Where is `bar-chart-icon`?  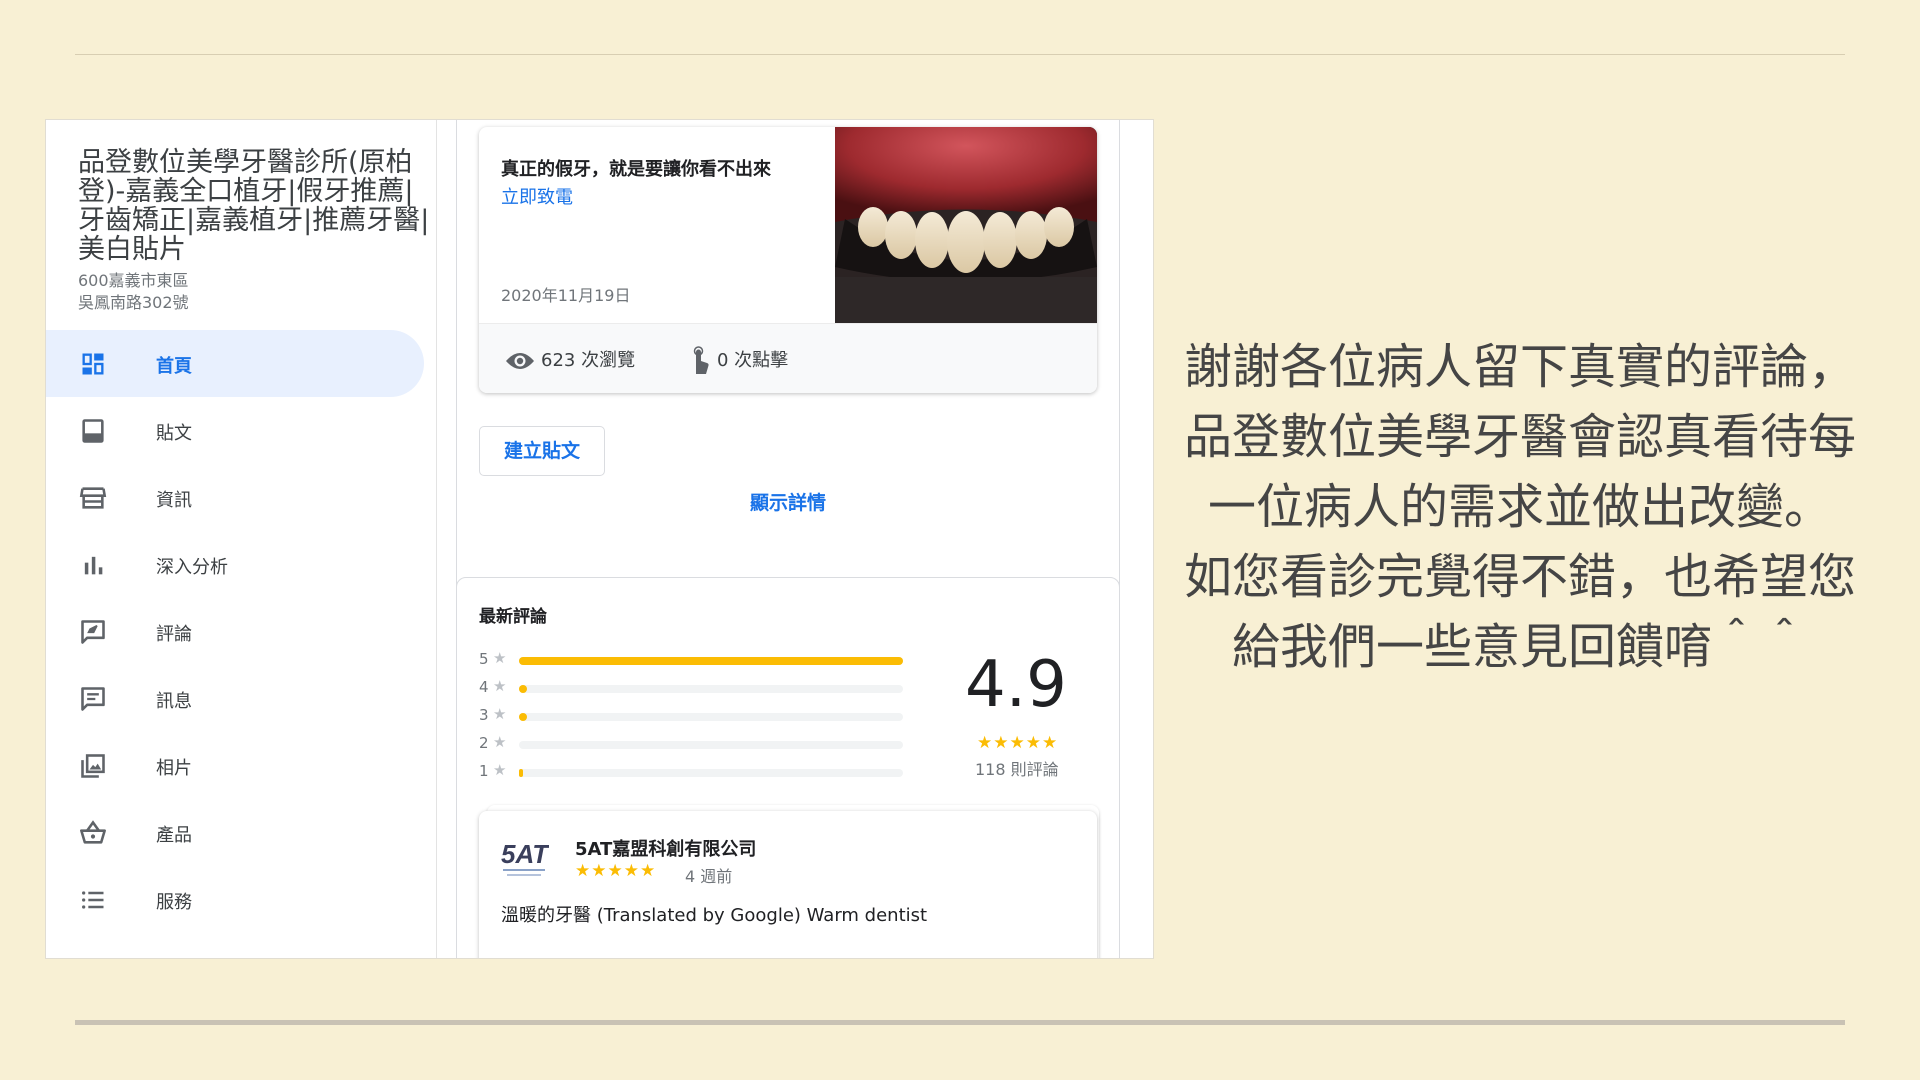 bar-chart-icon is located at coordinates (93, 565).